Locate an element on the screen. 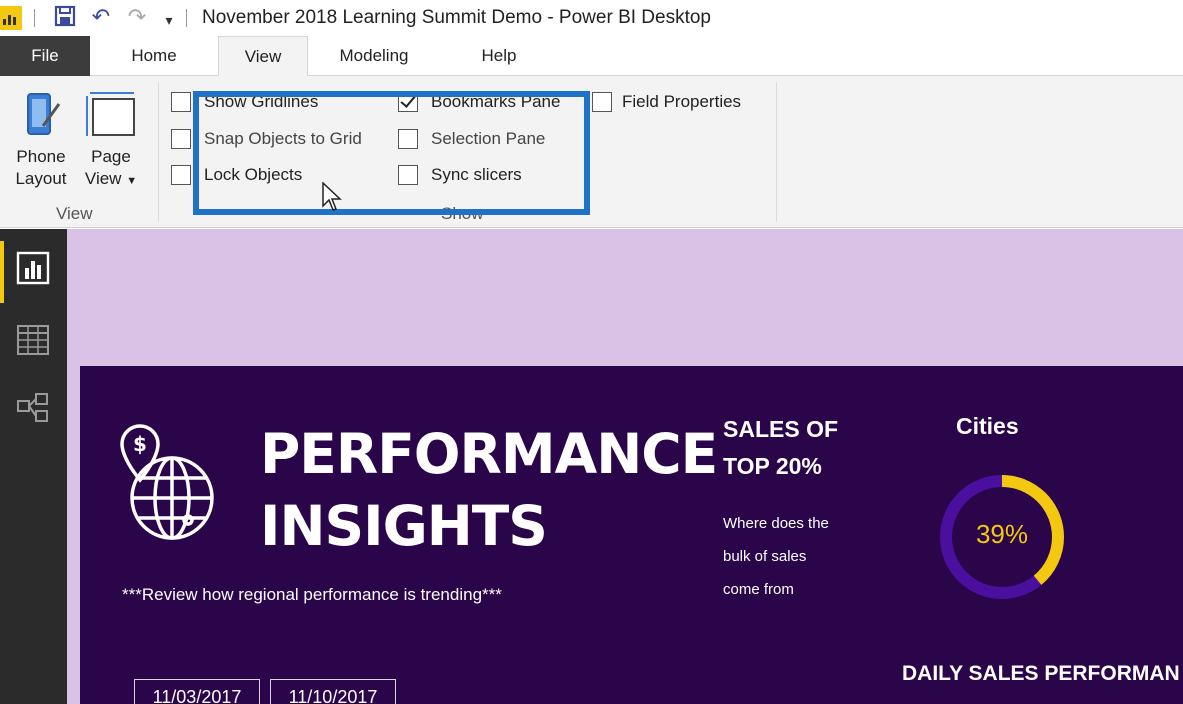 This screenshot has width=1183, height=704. report-title-line2: INSIGHTS is located at coordinates (404, 526).